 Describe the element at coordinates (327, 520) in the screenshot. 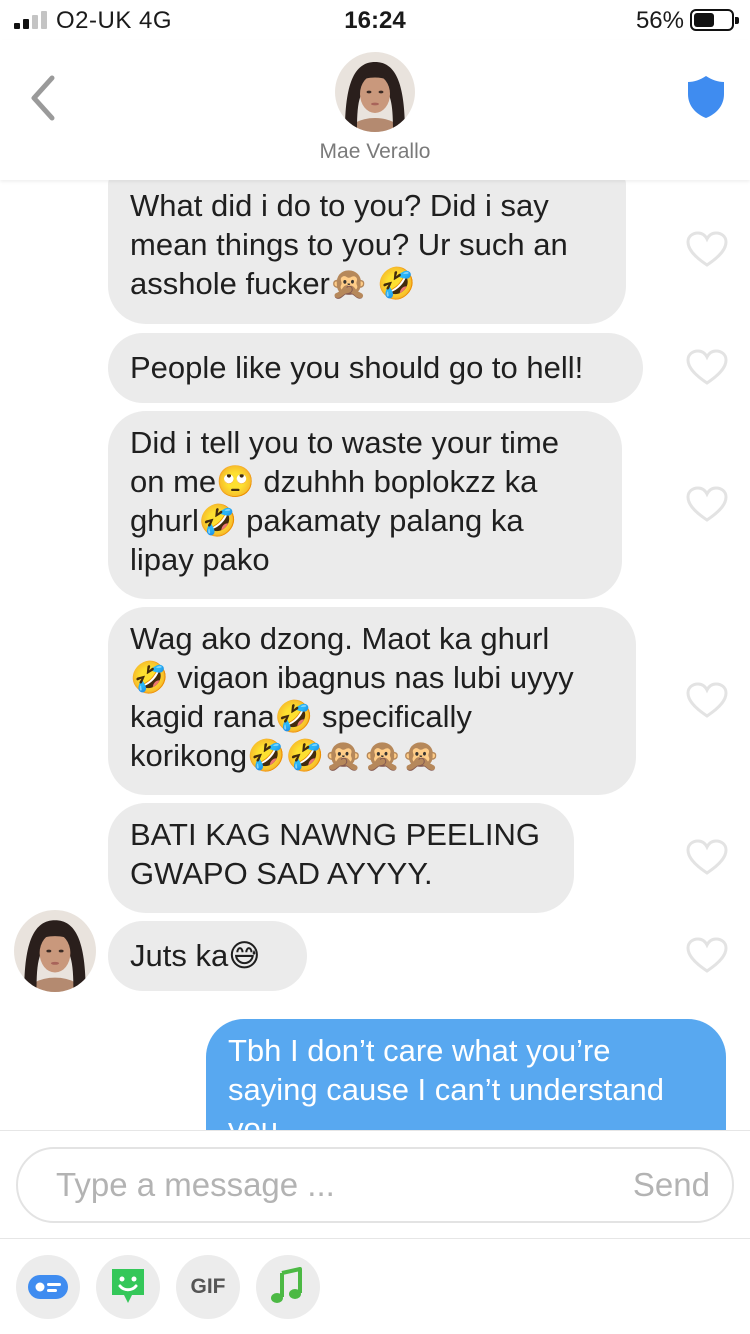

I see `message-line: ghurl🤣 pakamaty palang ka` at that location.